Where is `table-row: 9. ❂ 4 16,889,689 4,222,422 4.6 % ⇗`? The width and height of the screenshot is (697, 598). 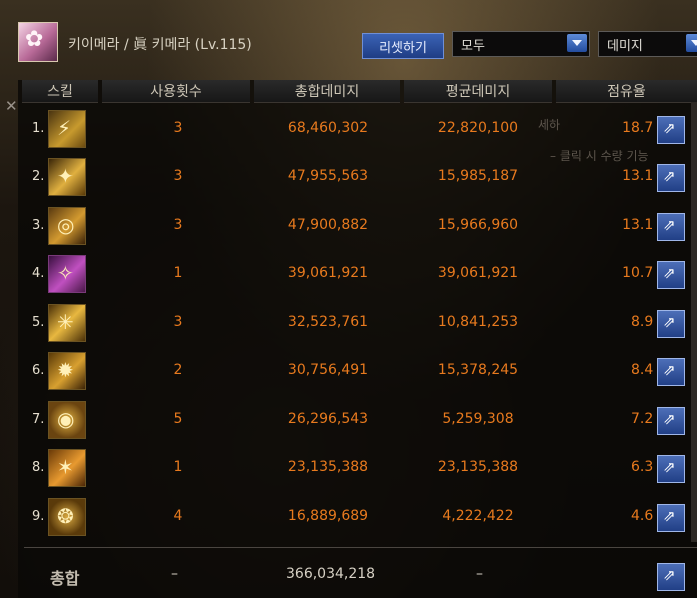 table-row: 9. ❂ 4 16,889,689 4,222,422 4.6 % ⇗ is located at coordinates (357, 520).